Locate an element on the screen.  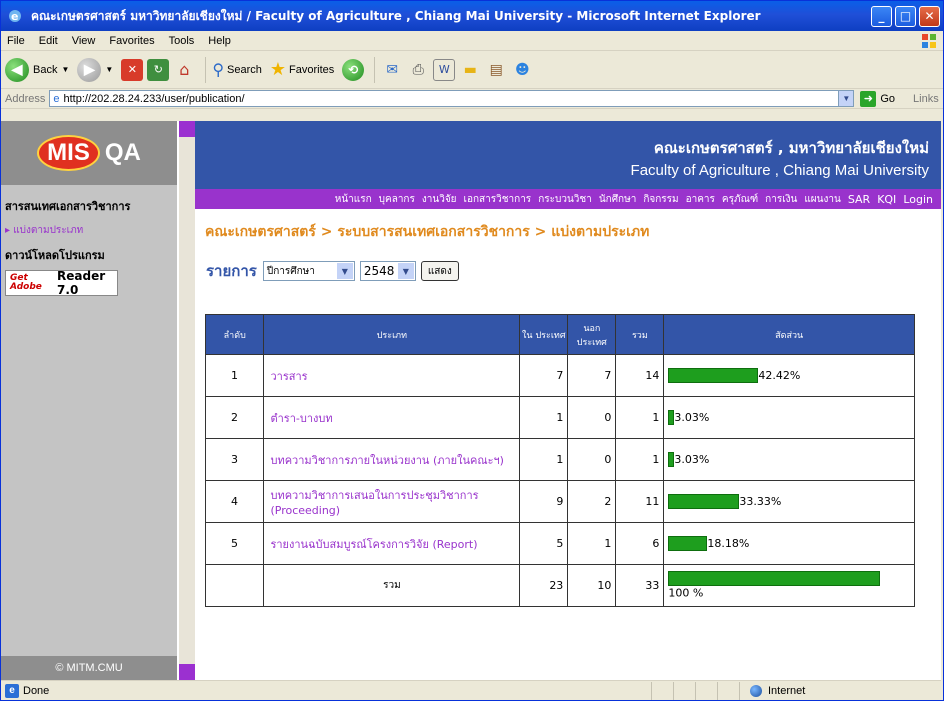
cell-ratio: 42.42% is located at coordinates (789, 375).